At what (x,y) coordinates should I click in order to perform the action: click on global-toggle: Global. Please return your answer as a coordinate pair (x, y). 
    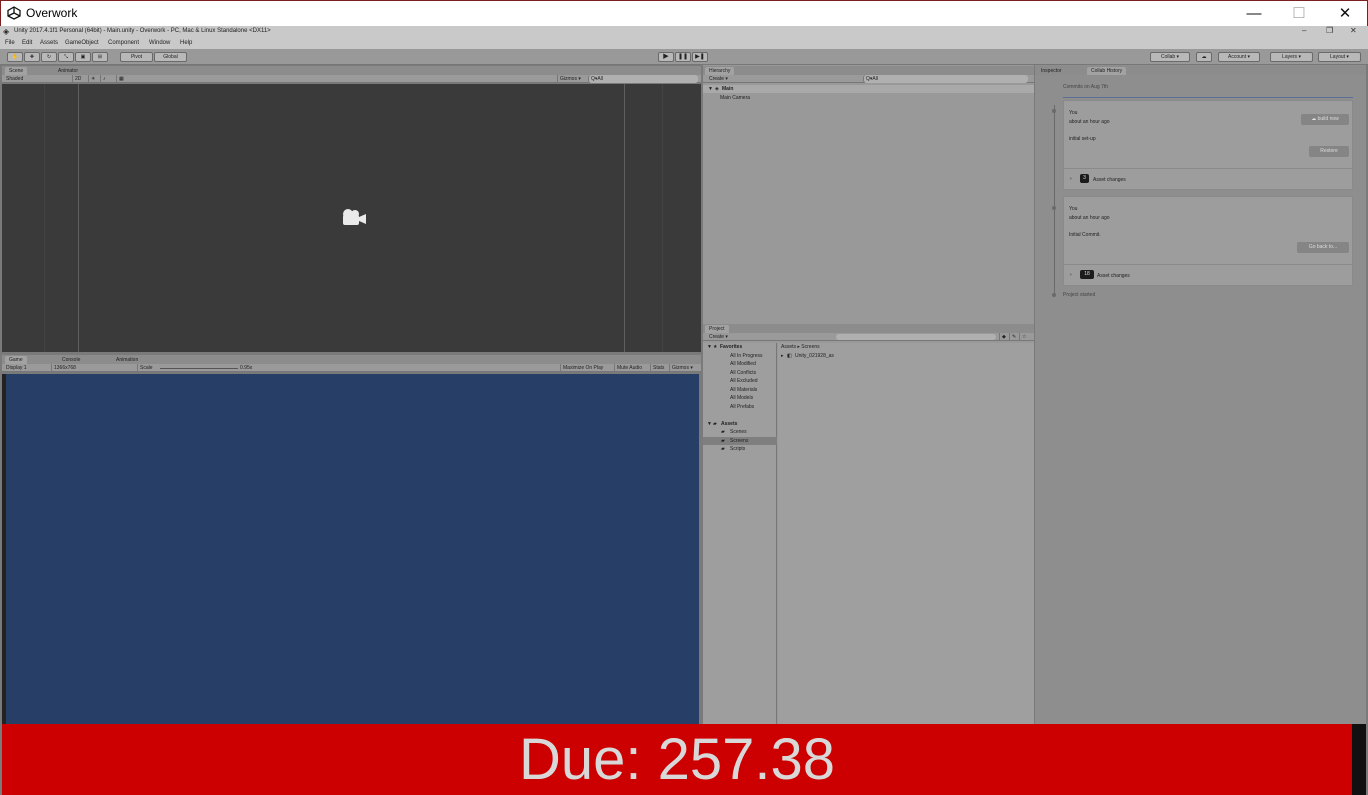
    Looking at the image, I should click on (170, 57).